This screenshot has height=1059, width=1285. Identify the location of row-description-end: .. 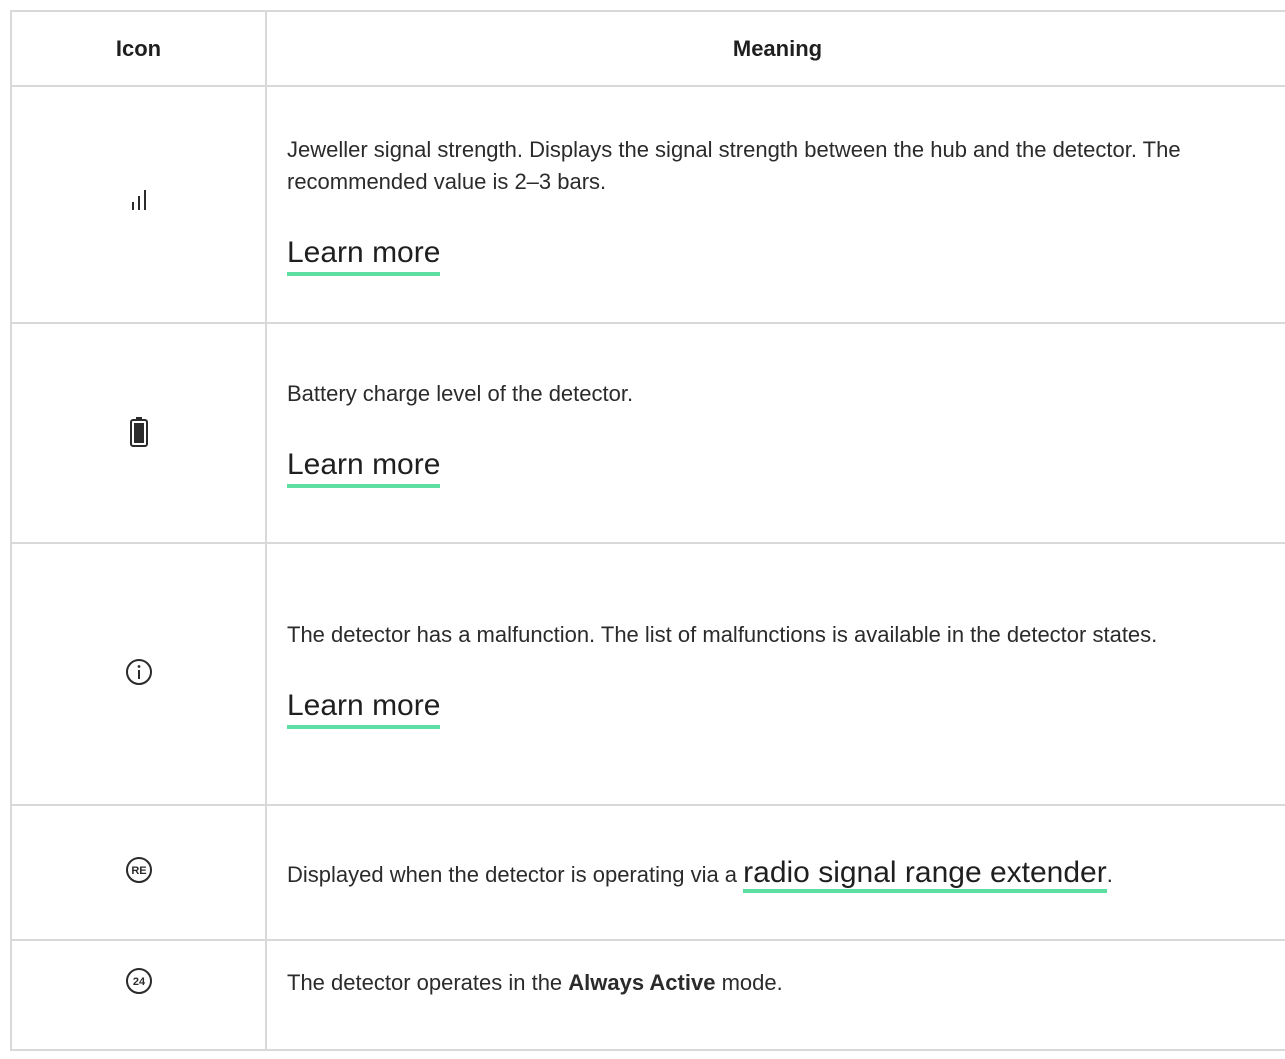
(1109, 874).